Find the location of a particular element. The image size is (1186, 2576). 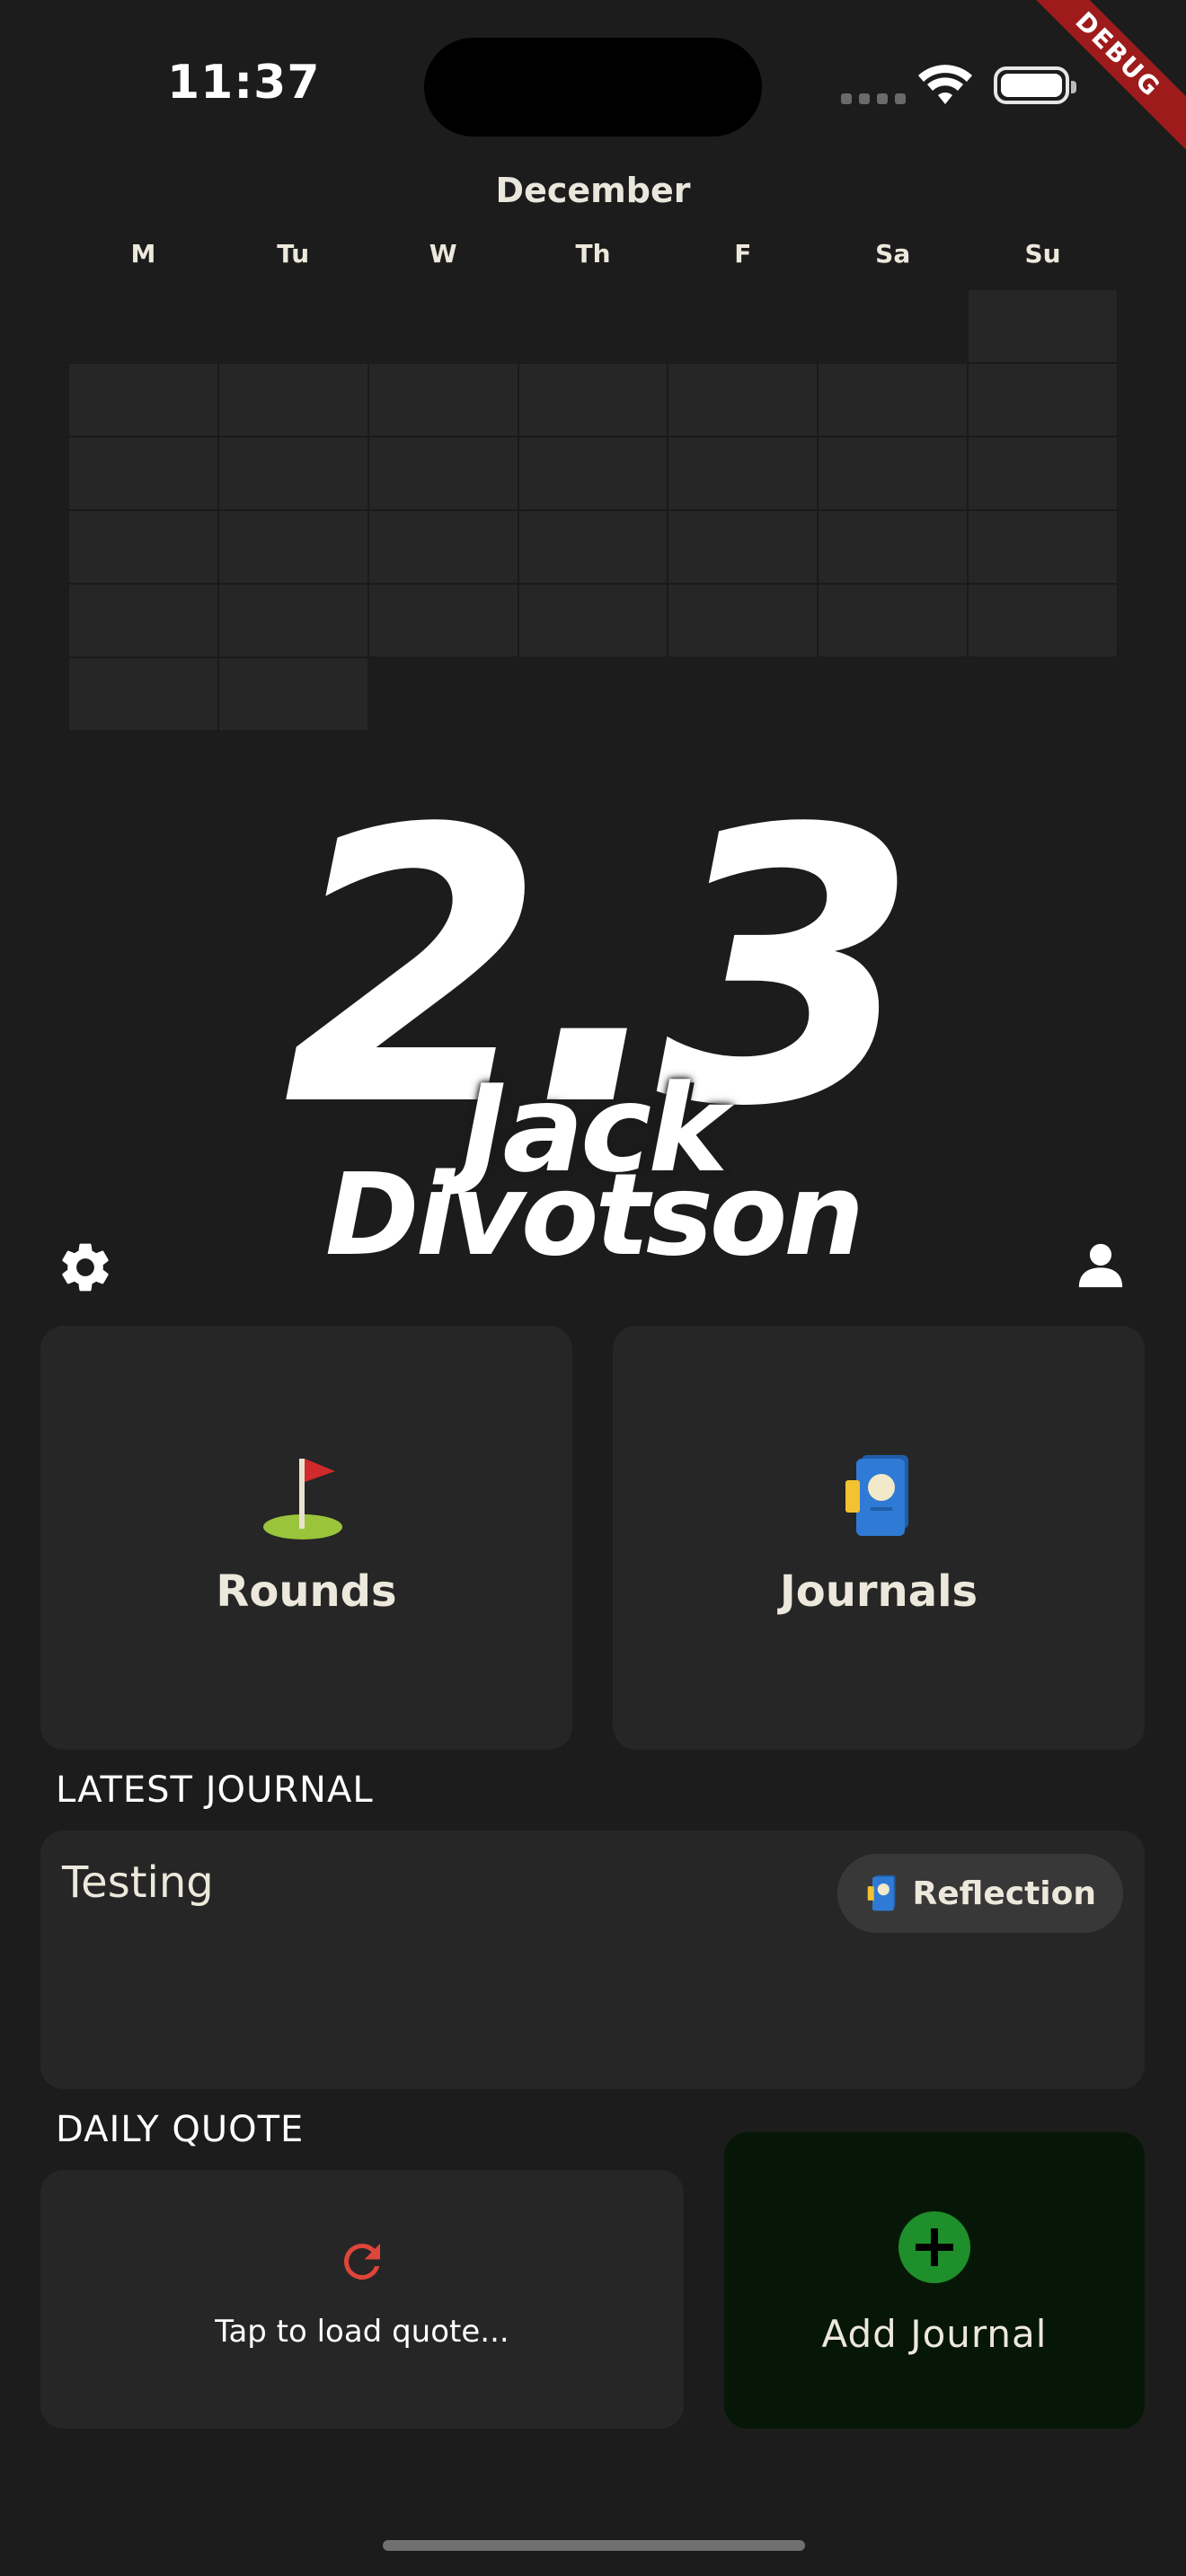

plus-icon is located at coordinates (934, 2247).